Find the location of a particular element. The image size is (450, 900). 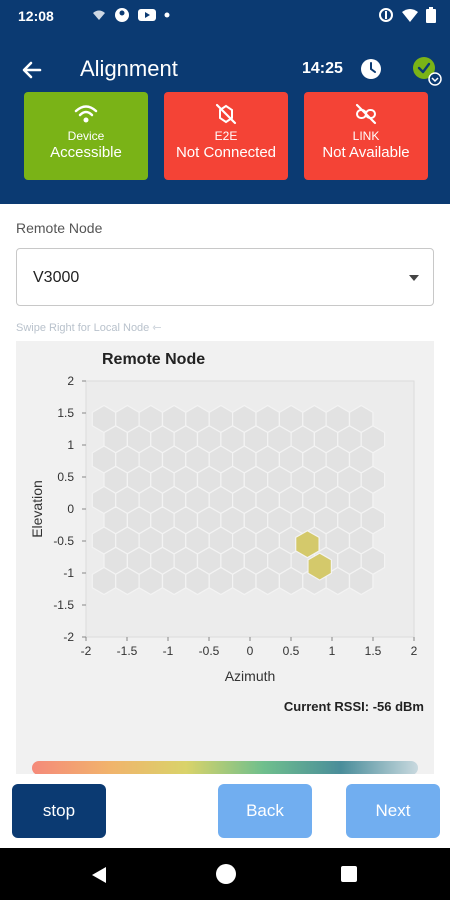

nav-home-icon is located at coordinates (226, 874).